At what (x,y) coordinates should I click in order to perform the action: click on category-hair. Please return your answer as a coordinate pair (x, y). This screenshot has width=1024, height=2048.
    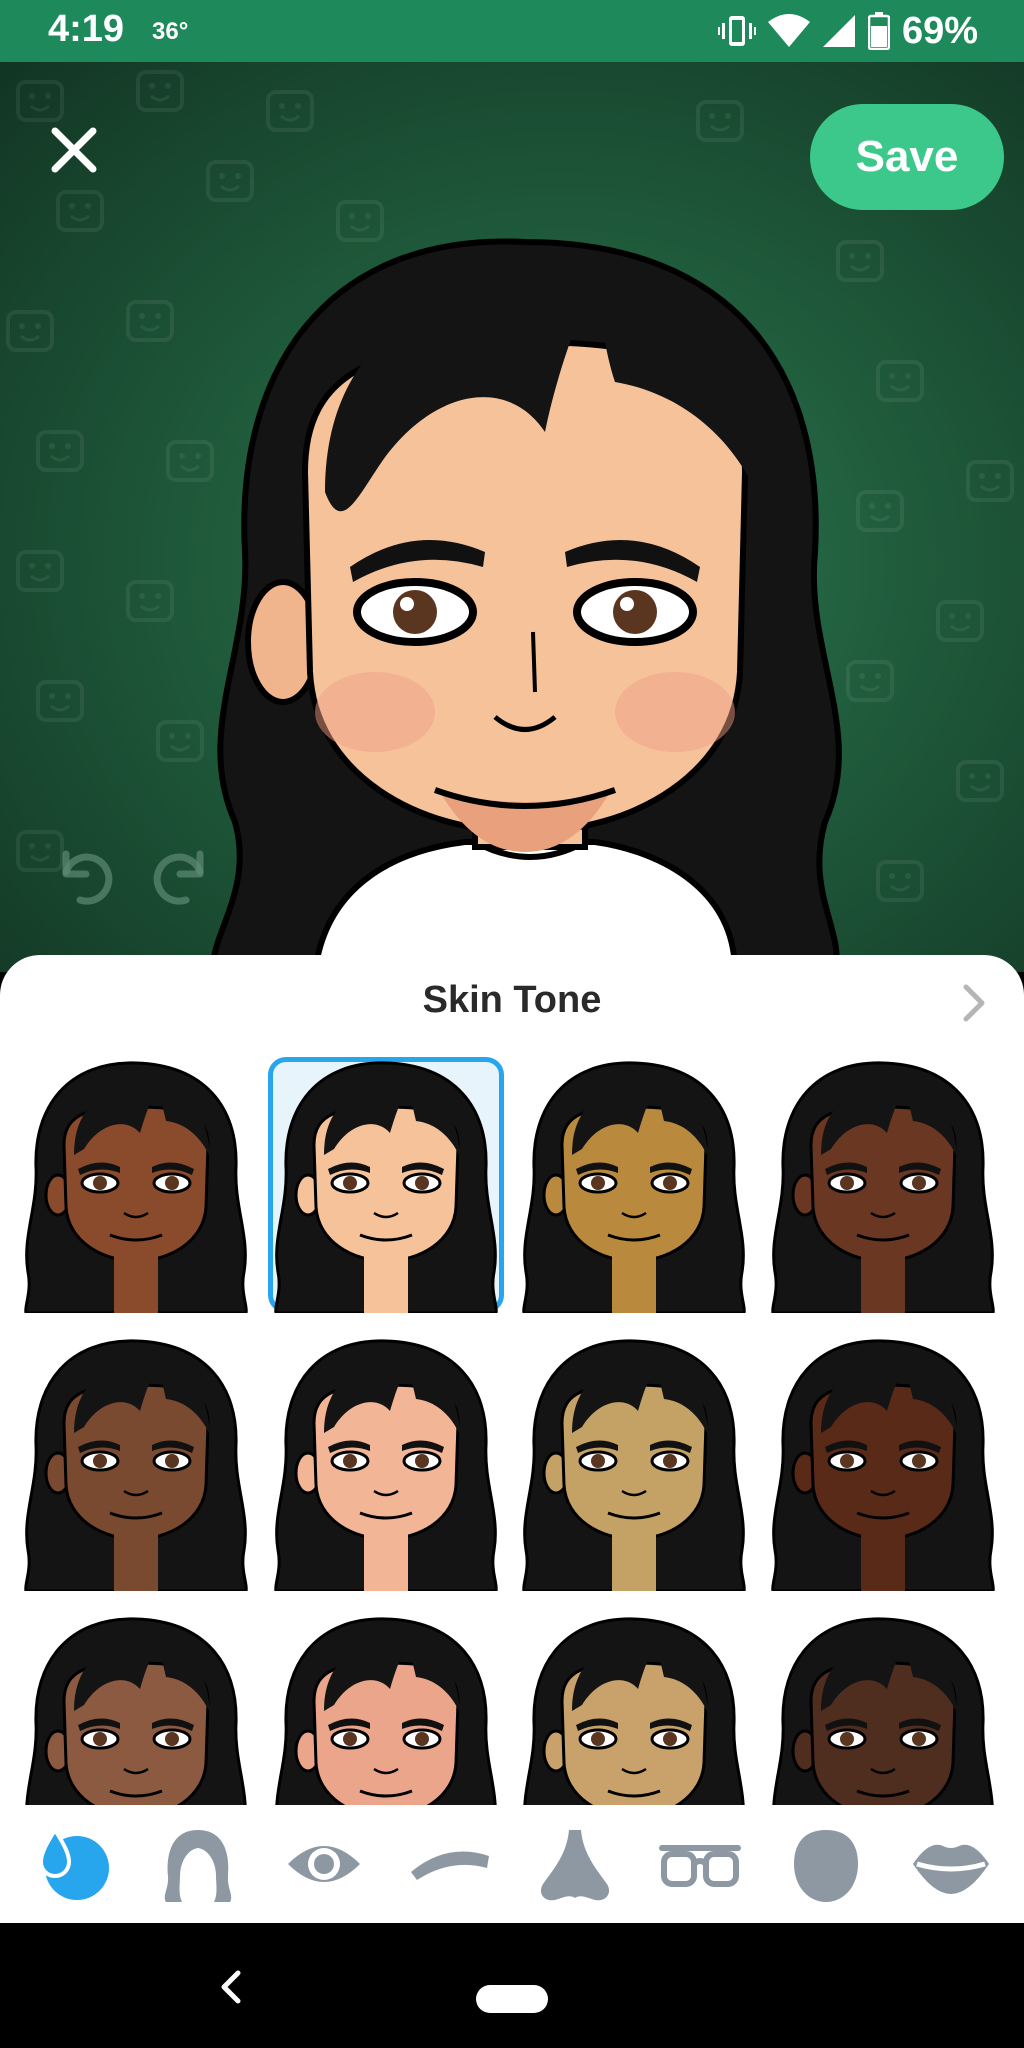
    Looking at the image, I should click on (198, 1864).